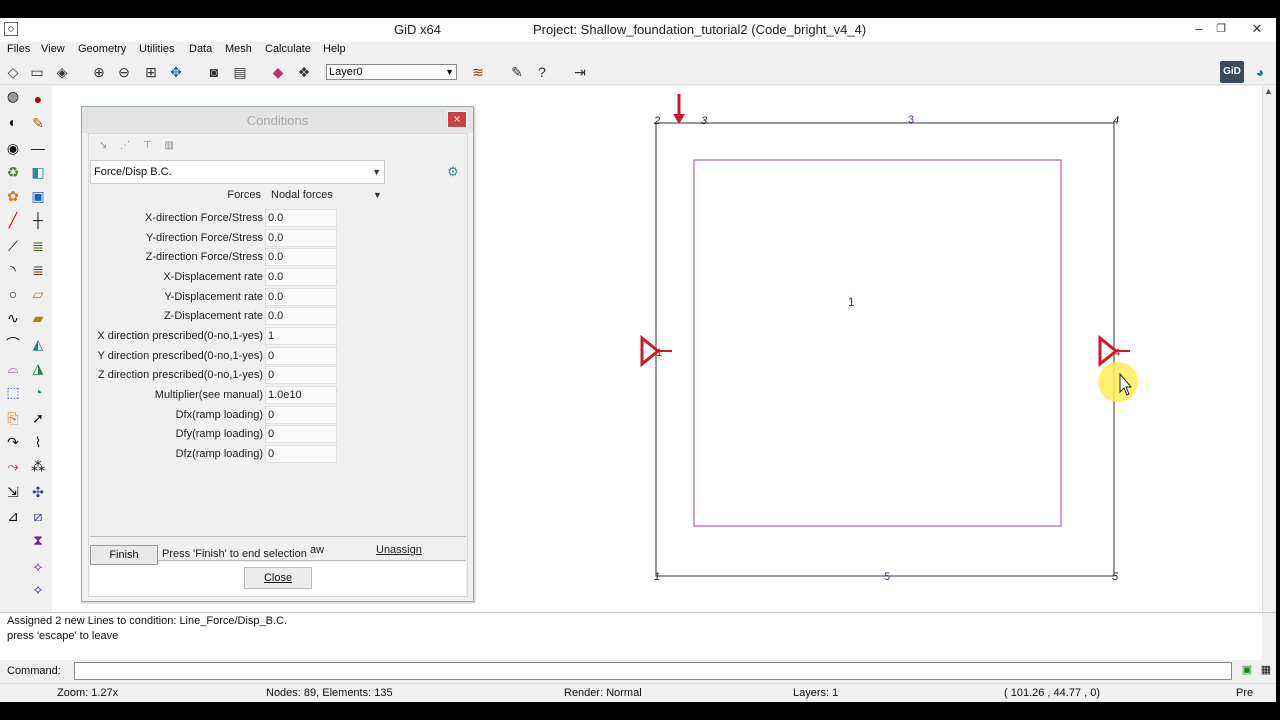  What do you see at coordinates (304, 72) in the screenshot?
I see `layers-view-icon: ❖` at bounding box center [304, 72].